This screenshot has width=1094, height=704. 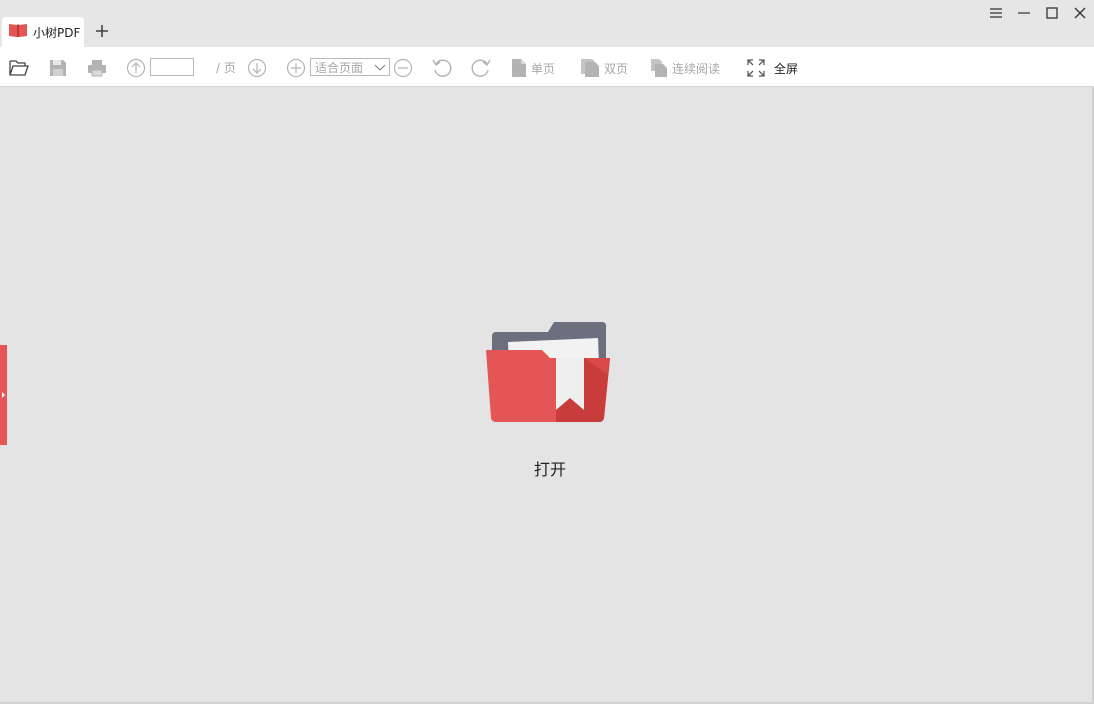 I want to click on print-icon, so click(x=97, y=68).